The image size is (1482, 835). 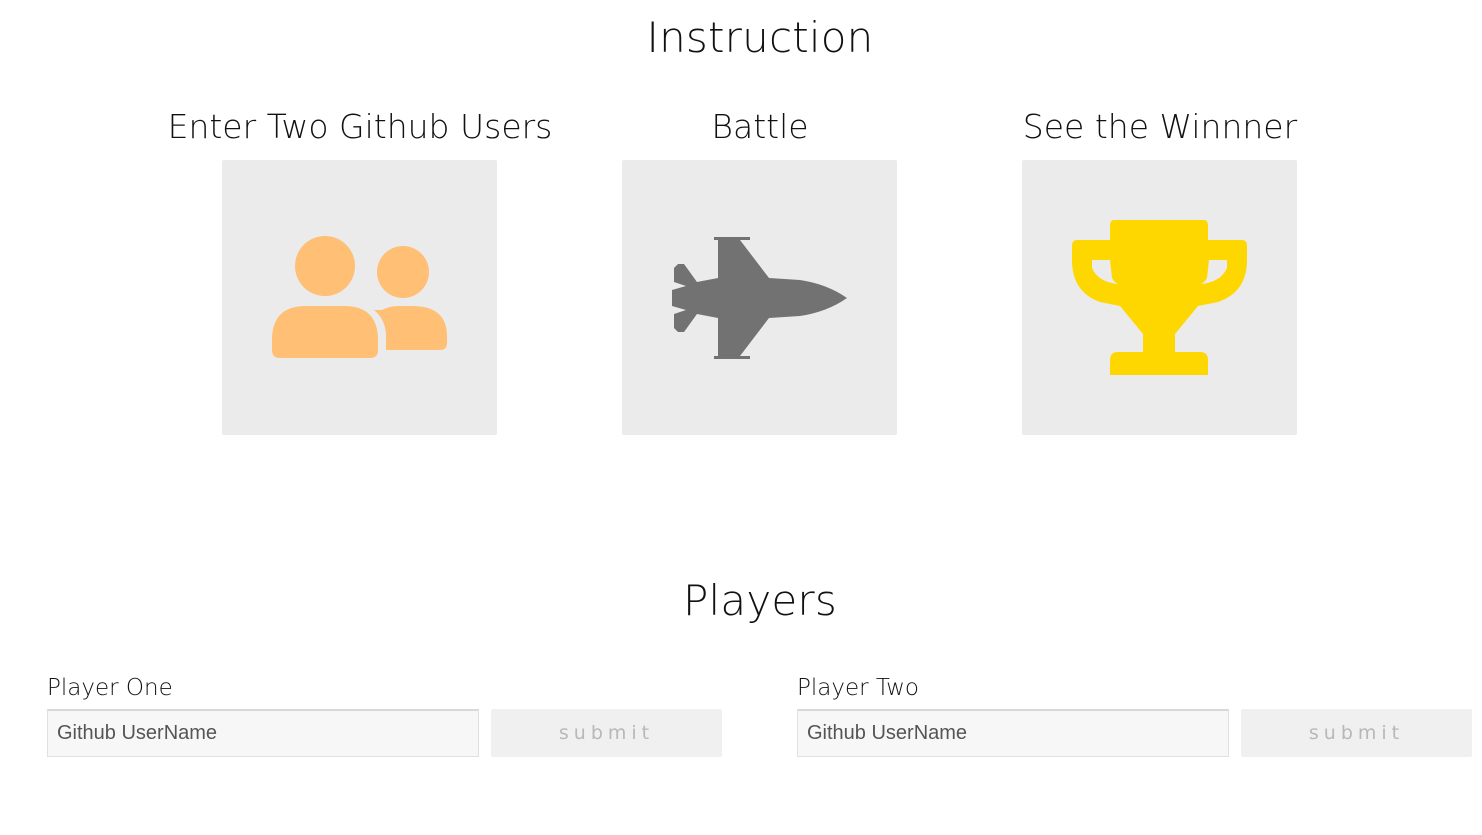 I want to click on player-two-label: Player Two, so click(x=858, y=688).